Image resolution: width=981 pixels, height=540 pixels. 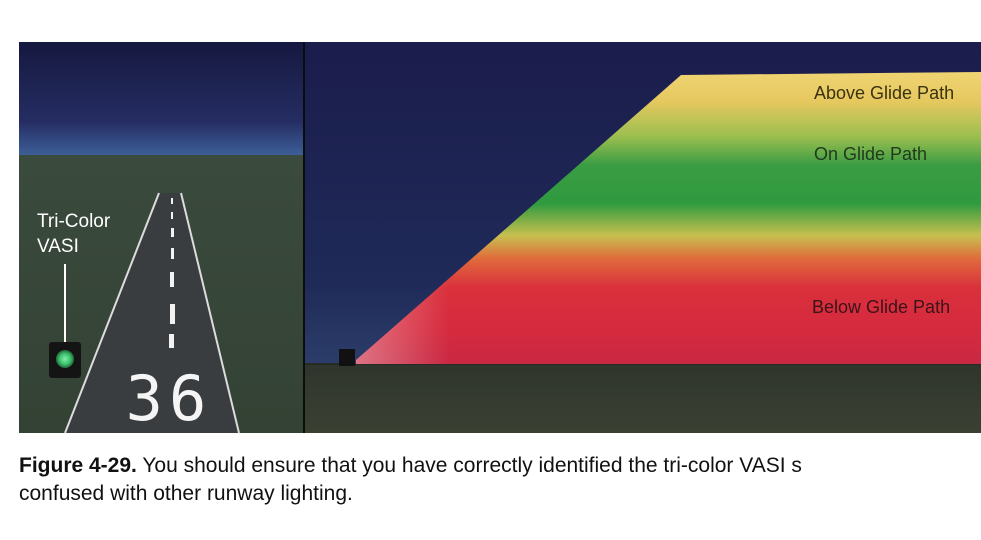 I want to click on right-ground, so click(x=643, y=398).